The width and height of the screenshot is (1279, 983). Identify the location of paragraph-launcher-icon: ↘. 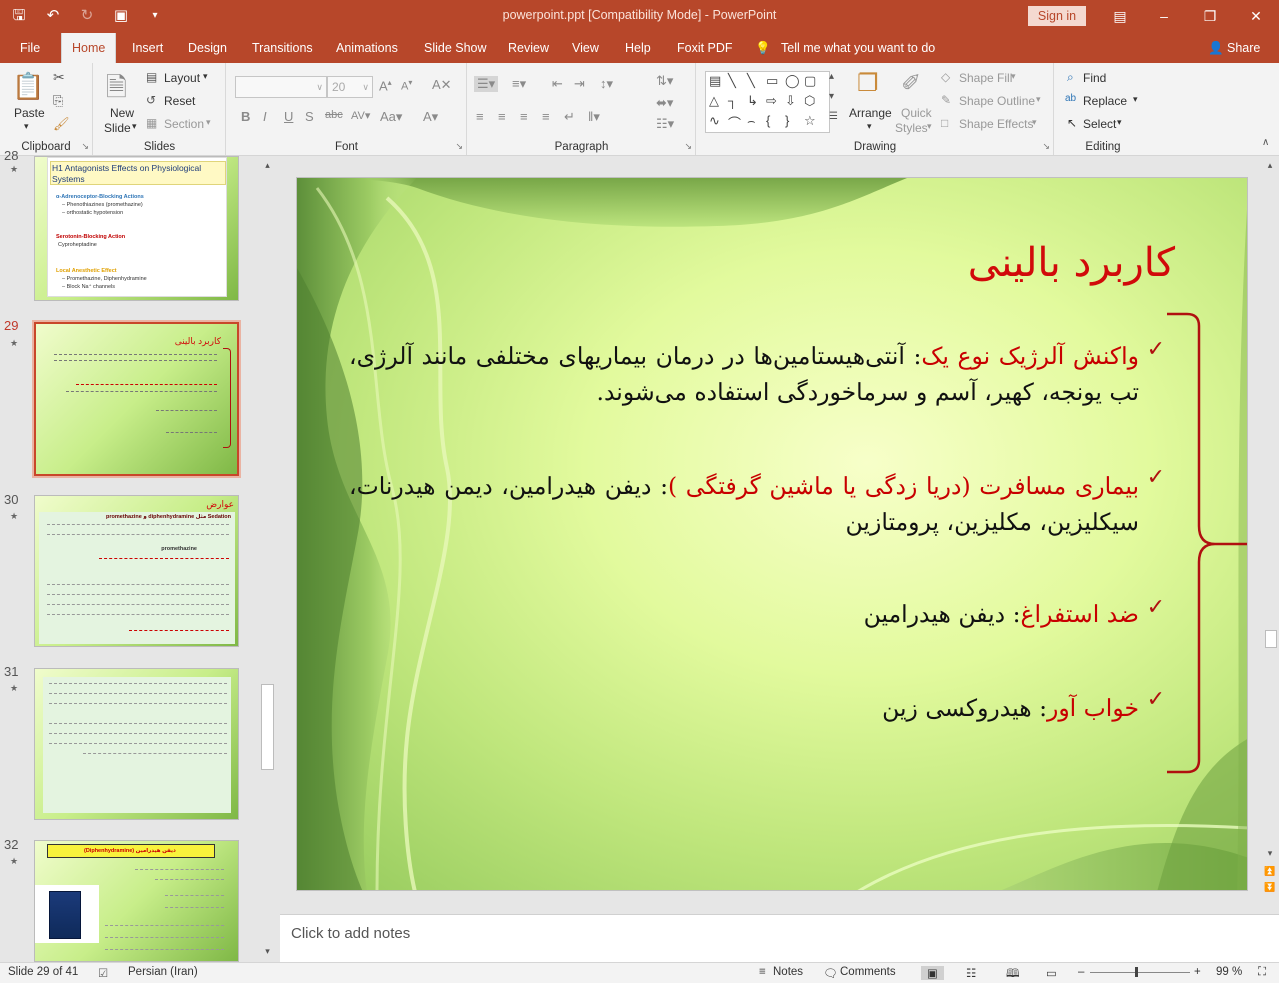
(688, 146).